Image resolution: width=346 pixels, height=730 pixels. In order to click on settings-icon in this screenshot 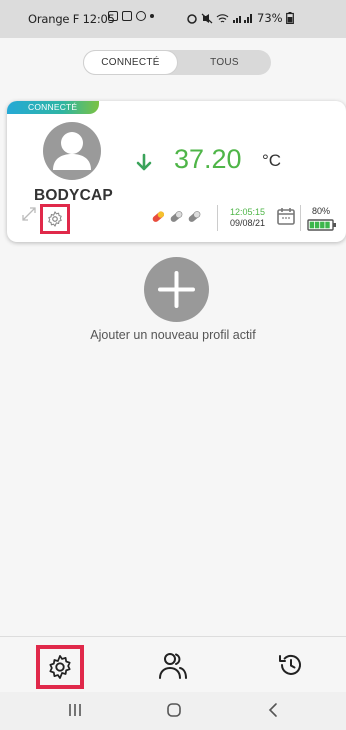, I will do `click(60, 667)`.